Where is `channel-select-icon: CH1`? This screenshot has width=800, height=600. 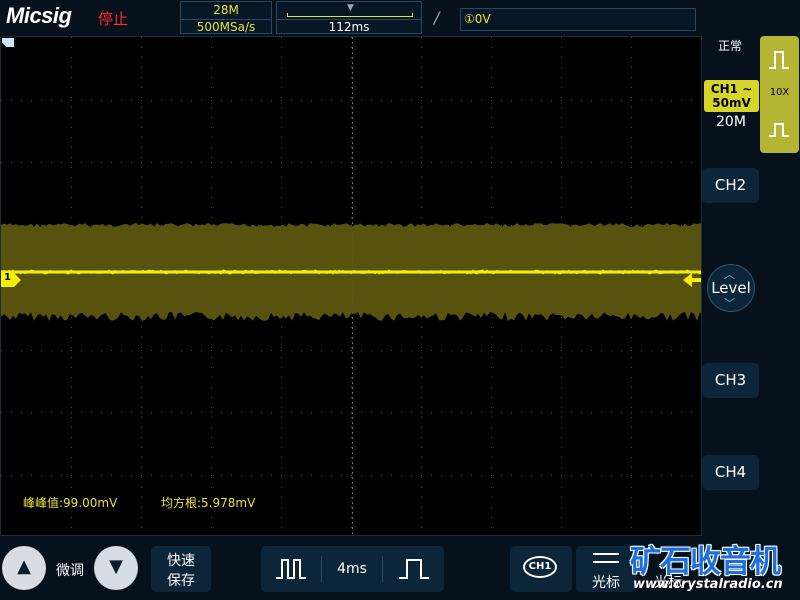 channel-select-icon: CH1 is located at coordinates (540, 567).